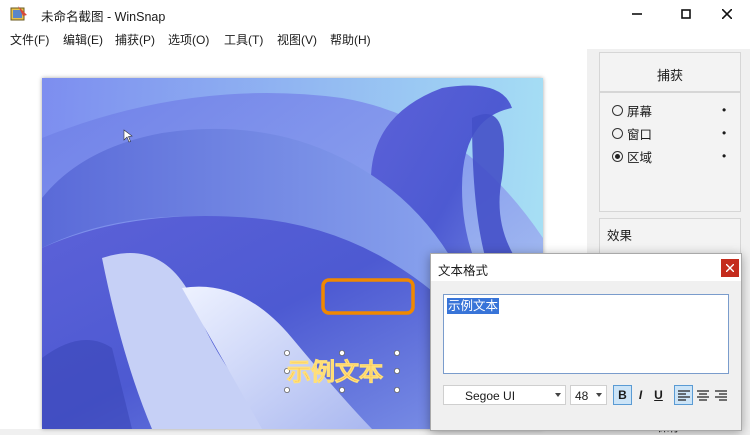 The width and height of the screenshot is (750, 435). What do you see at coordinates (463, 271) in the screenshot?
I see `dialog-title: 文本格式` at bounding box center [463, 271].